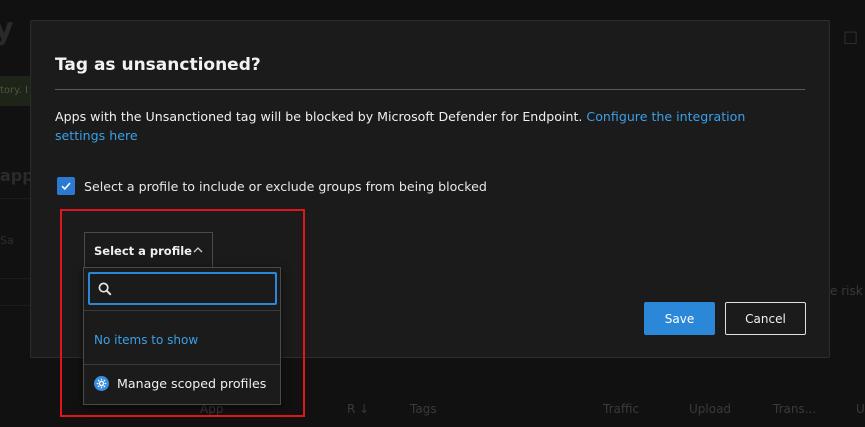 This screenshot has width=865, height=427. Describe the element at coordinates (710, 409) in the screenshot. I see `bg-col-upload: Upload` at that location.